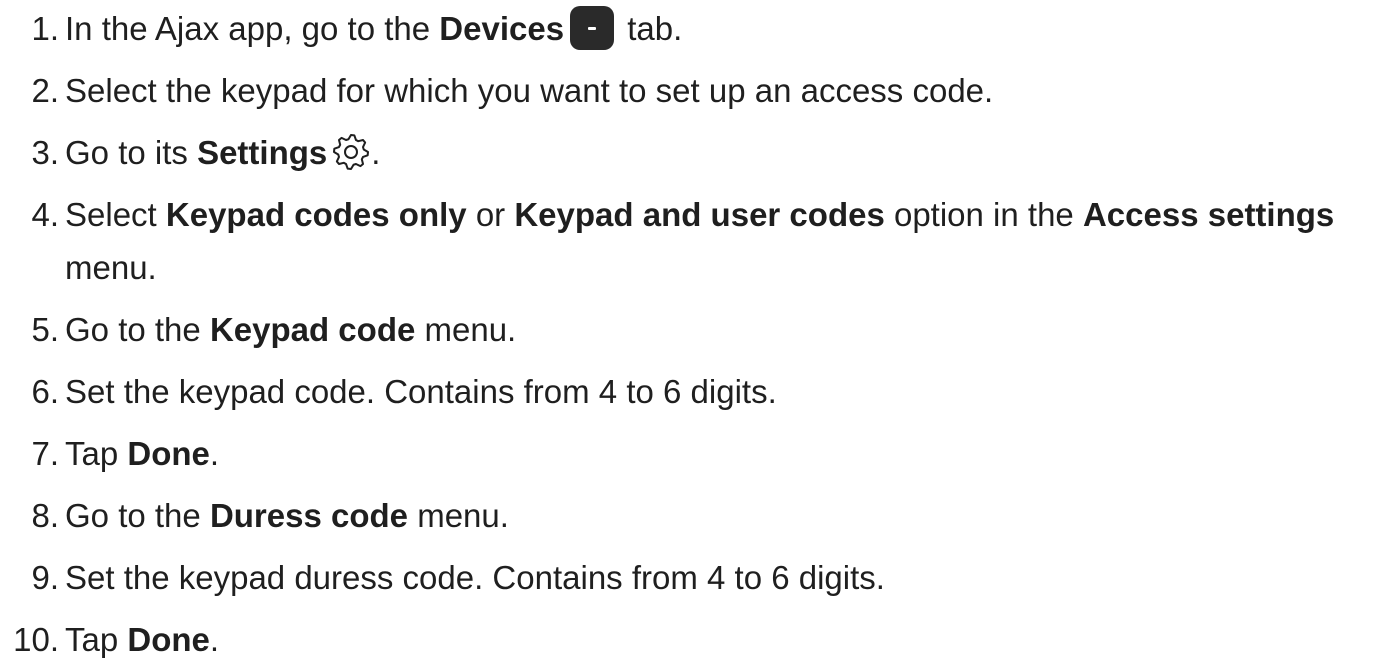  I want to click on step-text-segment: In the Ajax app, go to the, so click(252, 28).